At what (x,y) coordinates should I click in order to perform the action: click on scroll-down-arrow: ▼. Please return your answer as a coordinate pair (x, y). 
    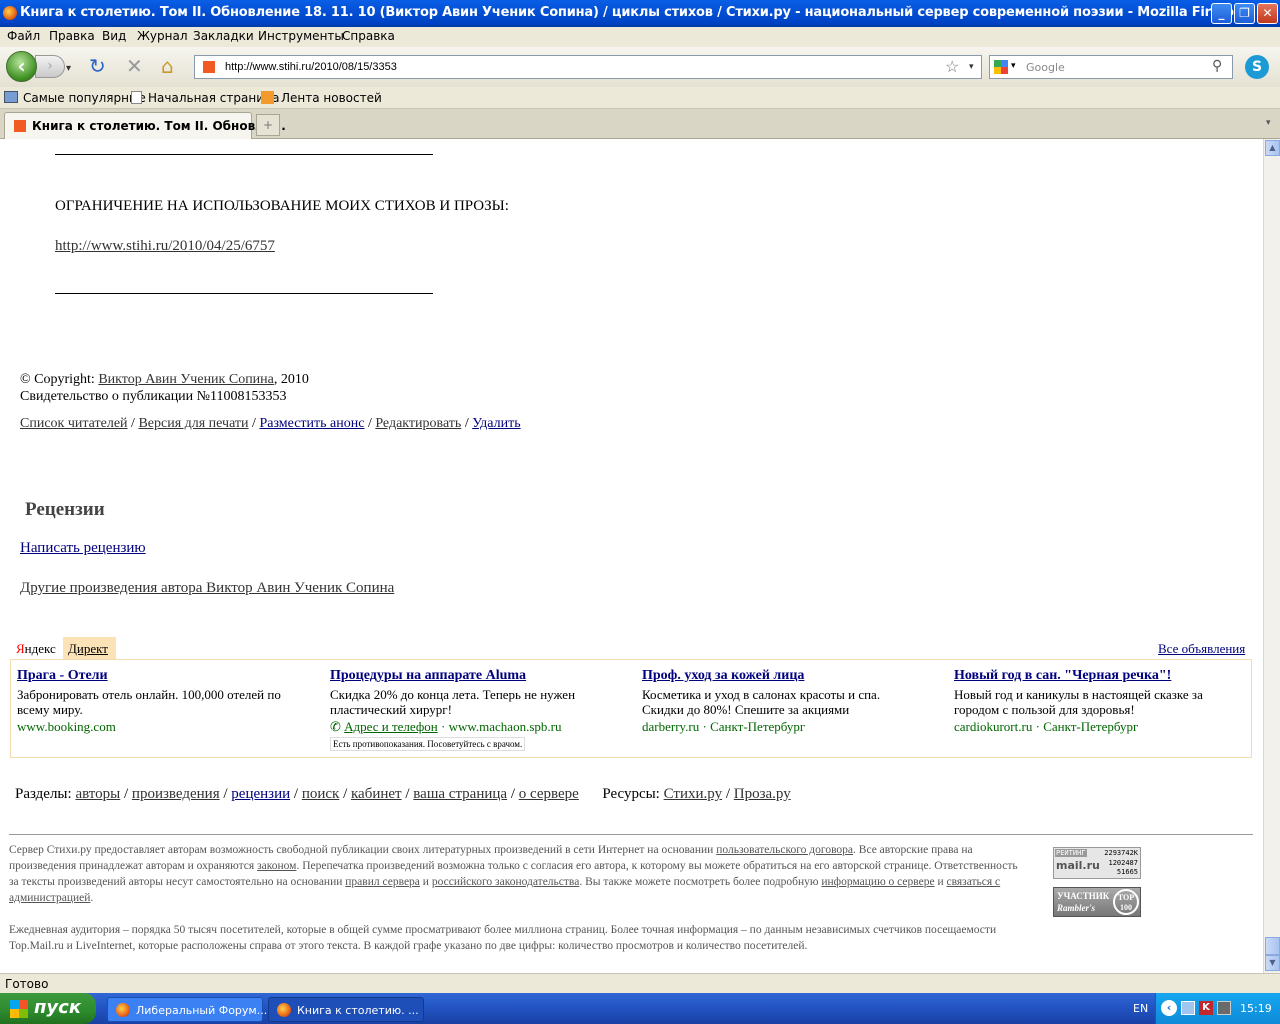
    Looking at the image, I should click on (1272, 963).